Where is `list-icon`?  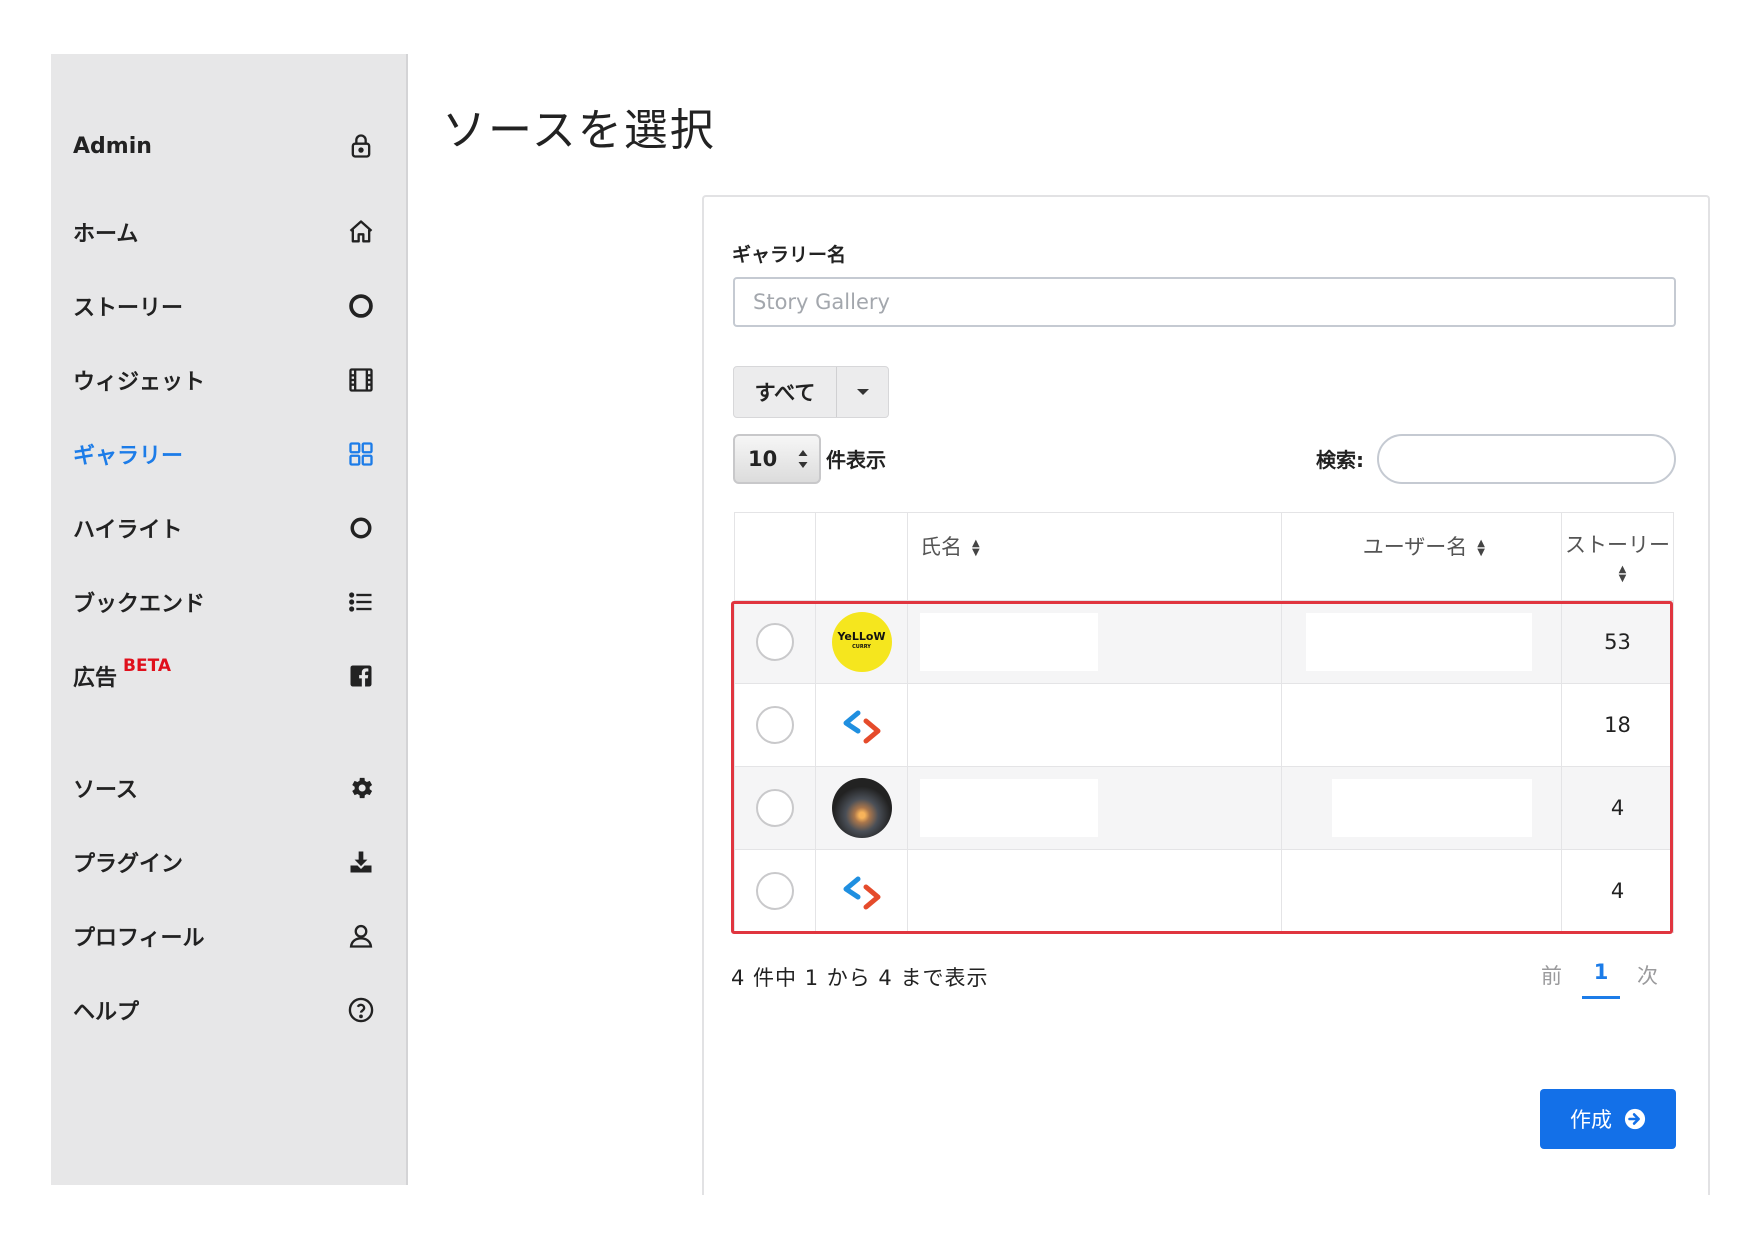
list-icon is located at coordinates (361, 602).